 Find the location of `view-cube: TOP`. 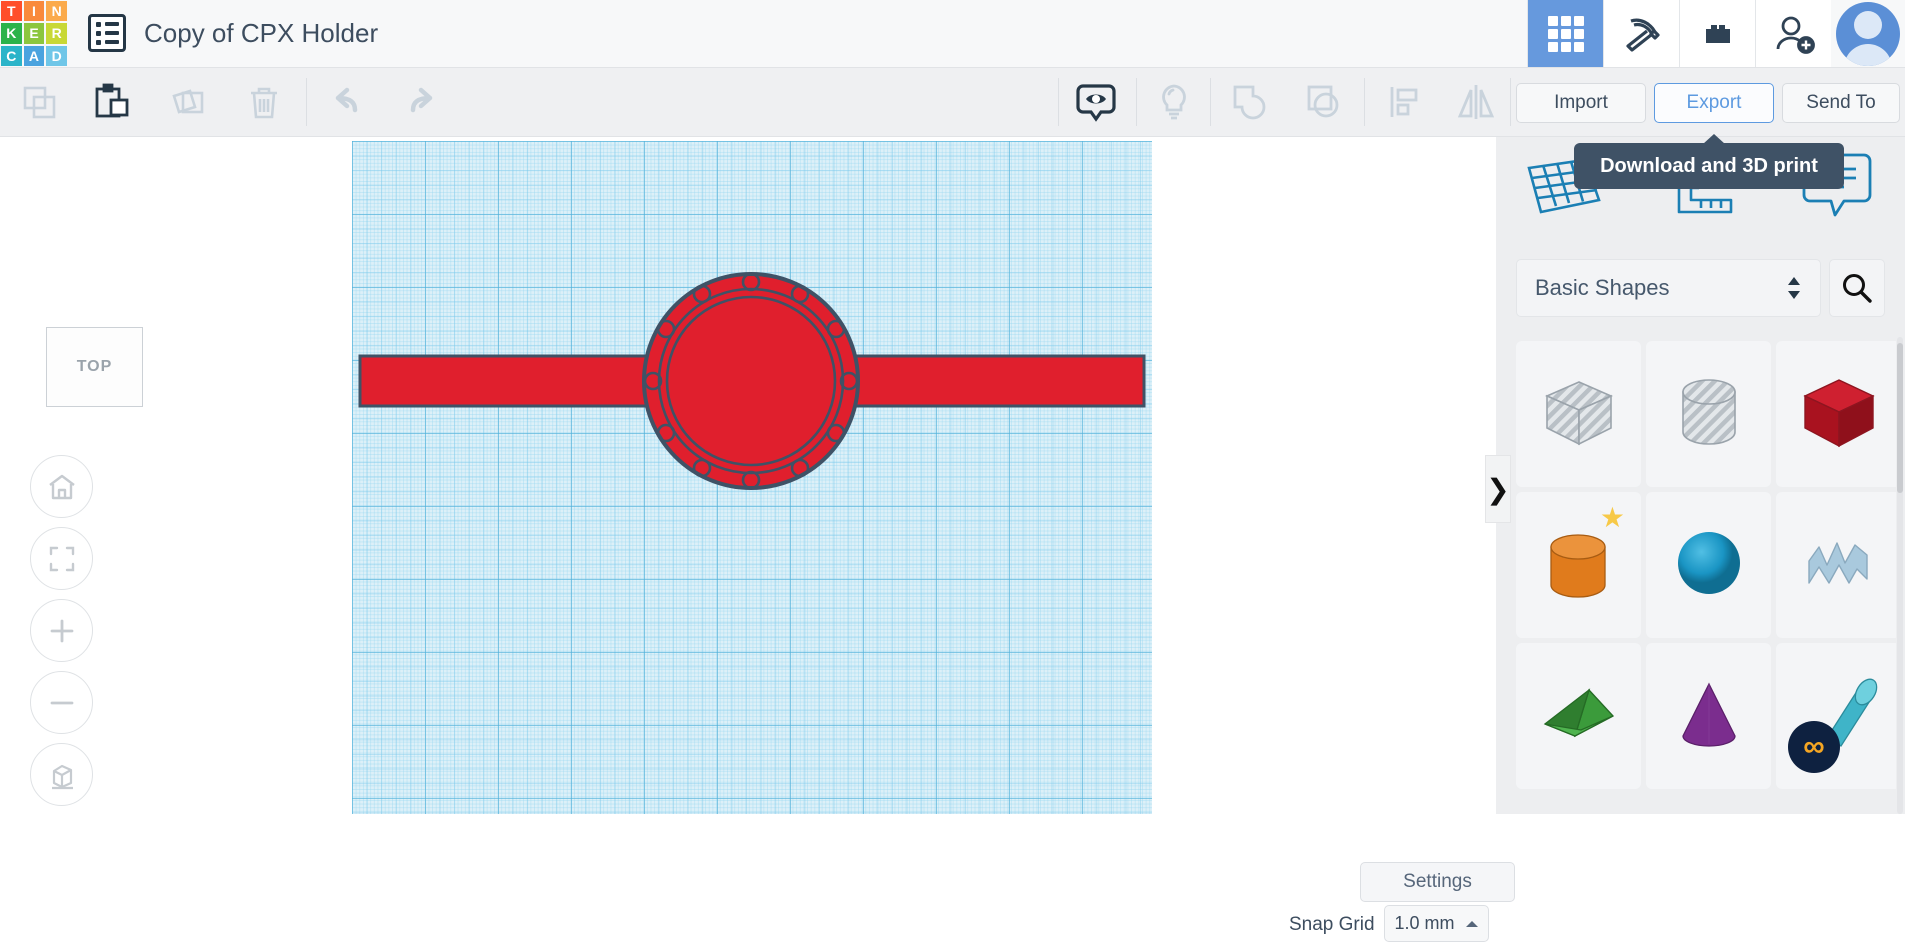

view-cube: TOP is located at coordinates (94, 367).